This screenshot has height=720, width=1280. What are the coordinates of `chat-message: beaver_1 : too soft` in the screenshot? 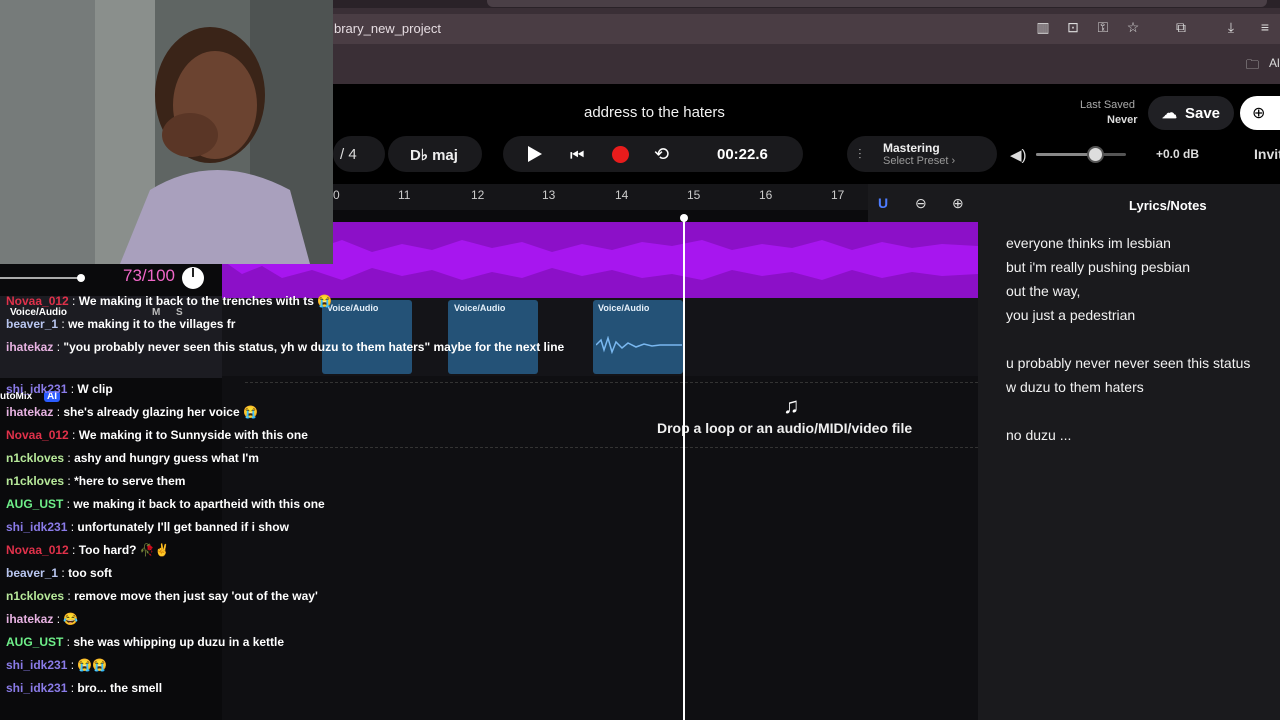 It's located at (59, 573).